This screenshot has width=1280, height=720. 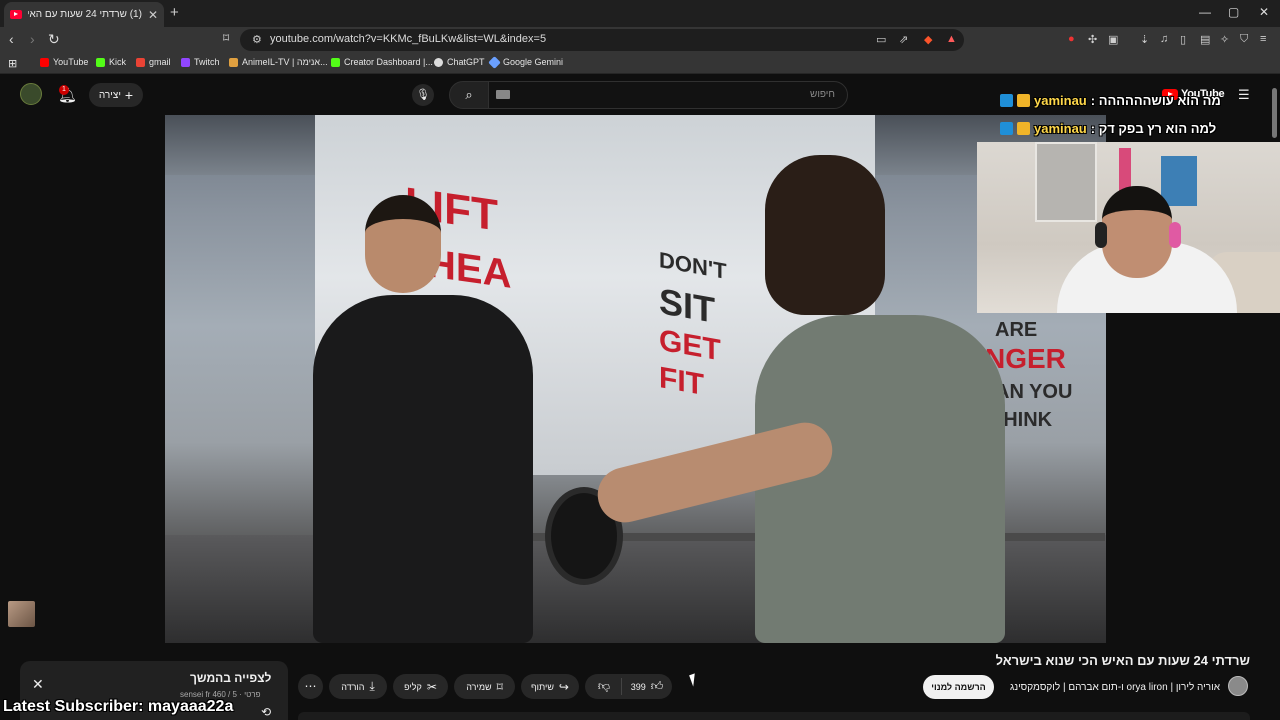 I want to click on wallet-icon: ▤, so click(x=1205, y=39).